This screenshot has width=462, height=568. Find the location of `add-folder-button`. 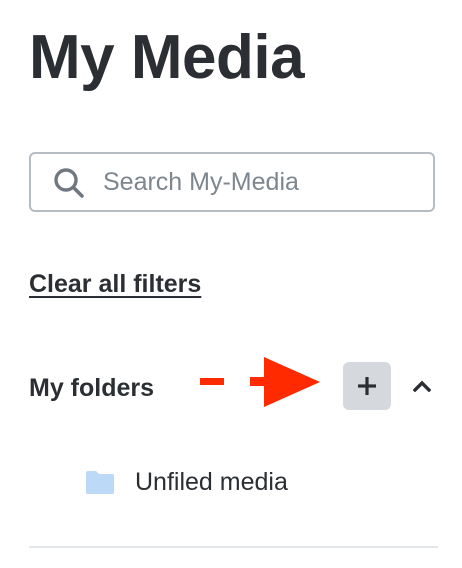

add-folder-button is located at coordinates (367, 386).